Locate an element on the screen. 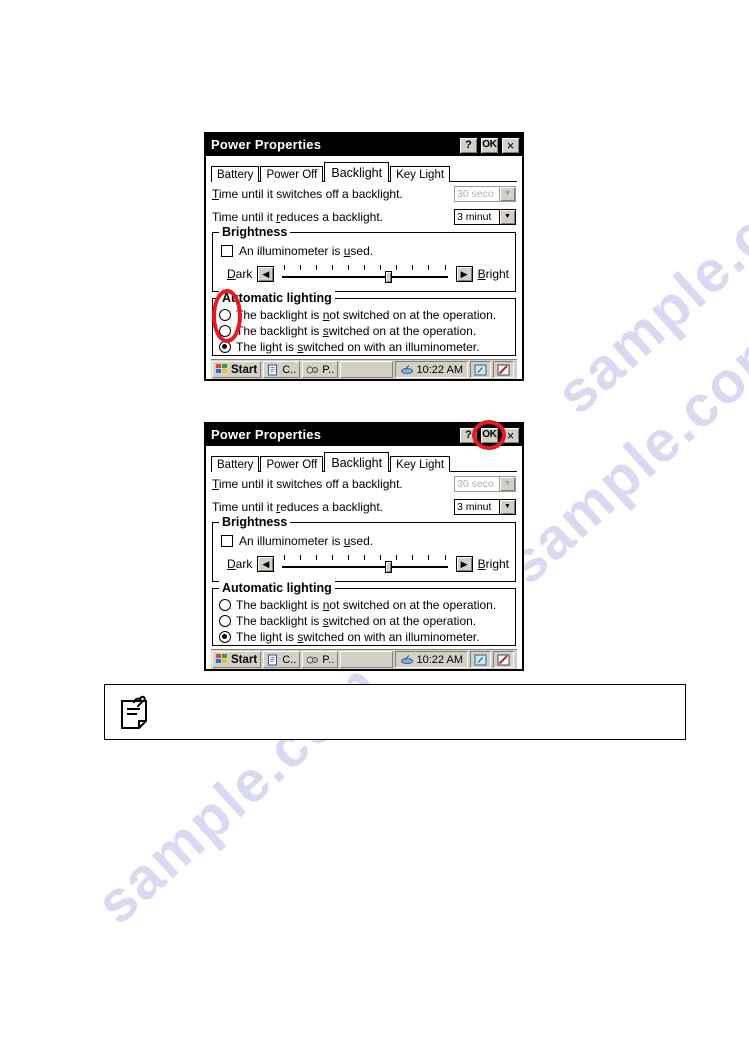 Image resolution: width=749 pixels, height=1064 pixels. windows-flag-icon is located at coordinates (222, 369).